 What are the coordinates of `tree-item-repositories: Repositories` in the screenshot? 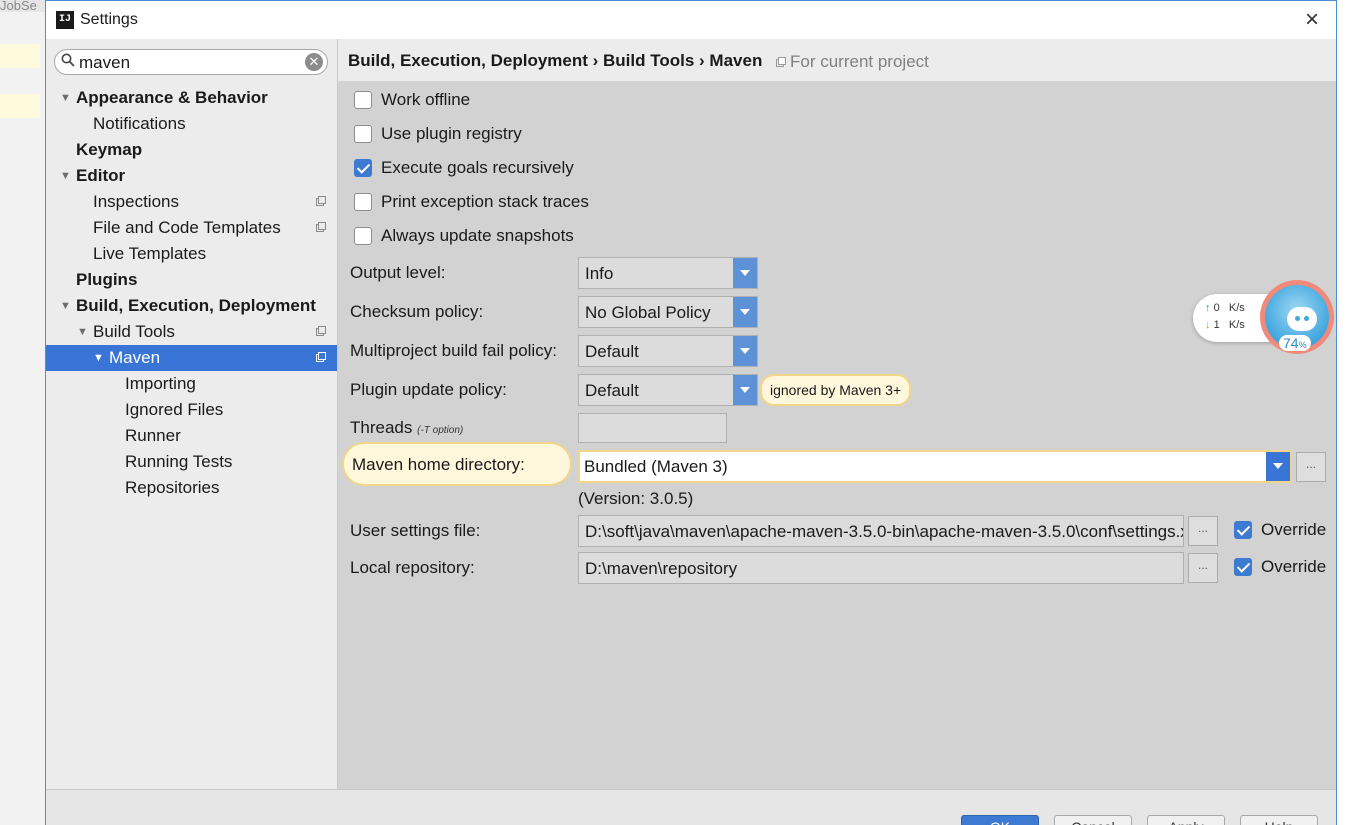 It's located at (191, 488).